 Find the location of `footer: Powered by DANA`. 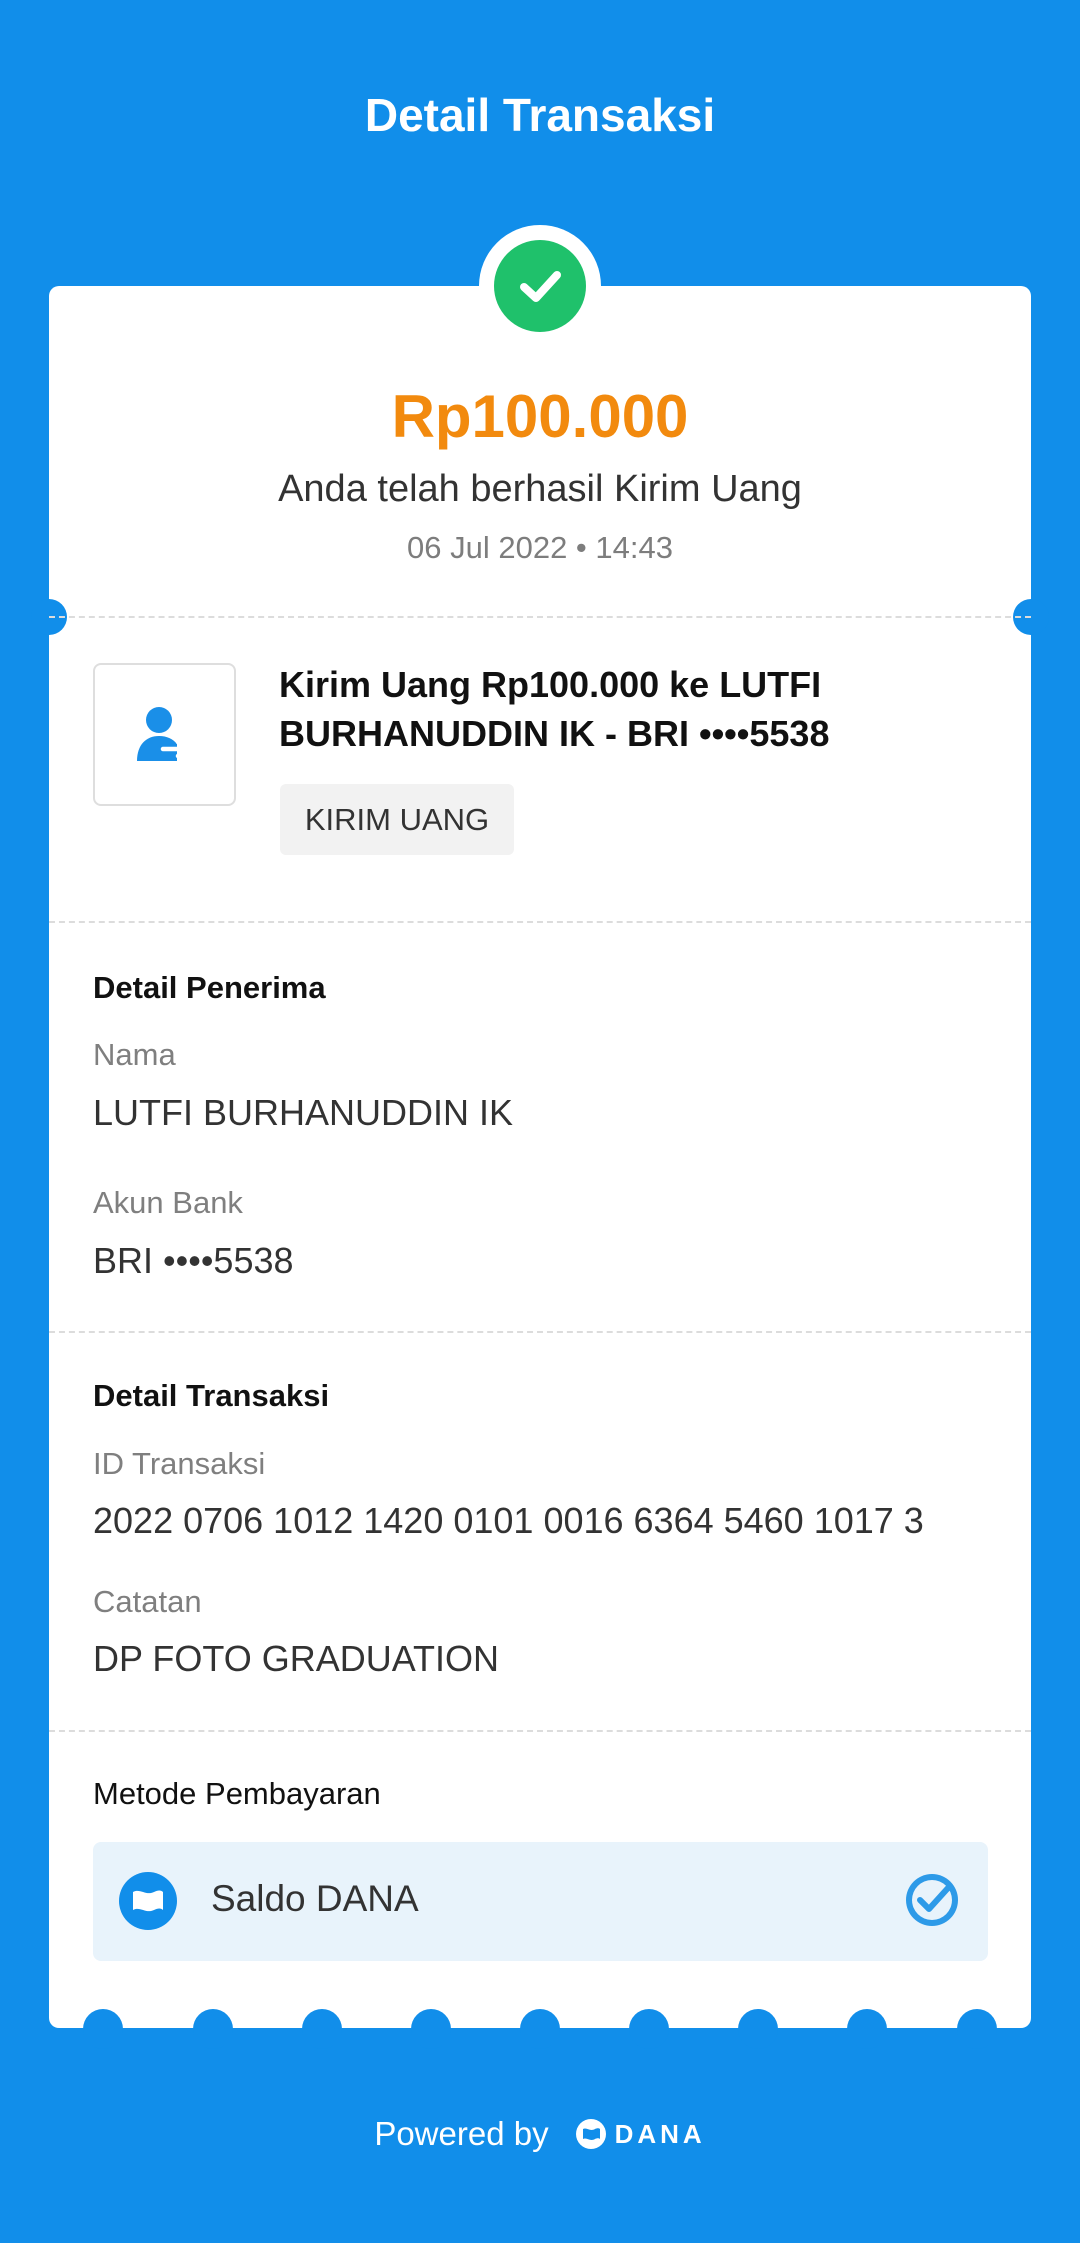

footer: Powered by DANA is located at coordinates (540, 2134).